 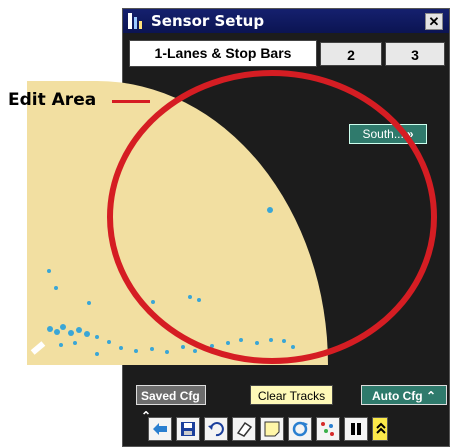 What do you see at coordinates (272, 429) in the screenshot?
I see `note-icon` at bounding box center [272, 429].